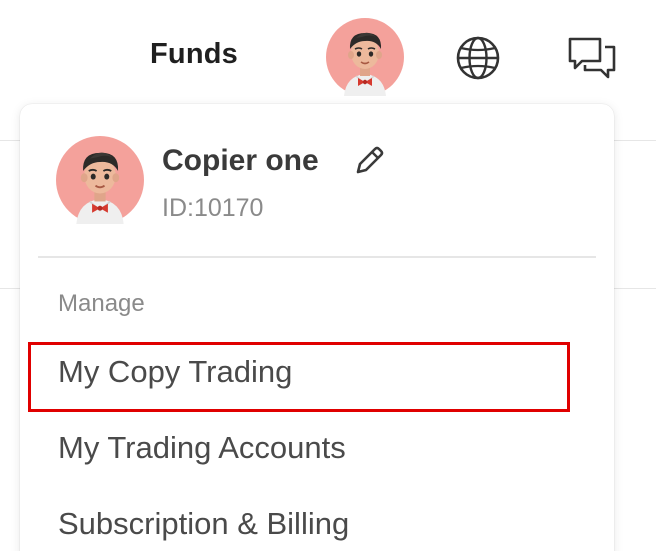 This screenshot has width=656, height=551. I want to click on menu-divider, so click(317, 257).